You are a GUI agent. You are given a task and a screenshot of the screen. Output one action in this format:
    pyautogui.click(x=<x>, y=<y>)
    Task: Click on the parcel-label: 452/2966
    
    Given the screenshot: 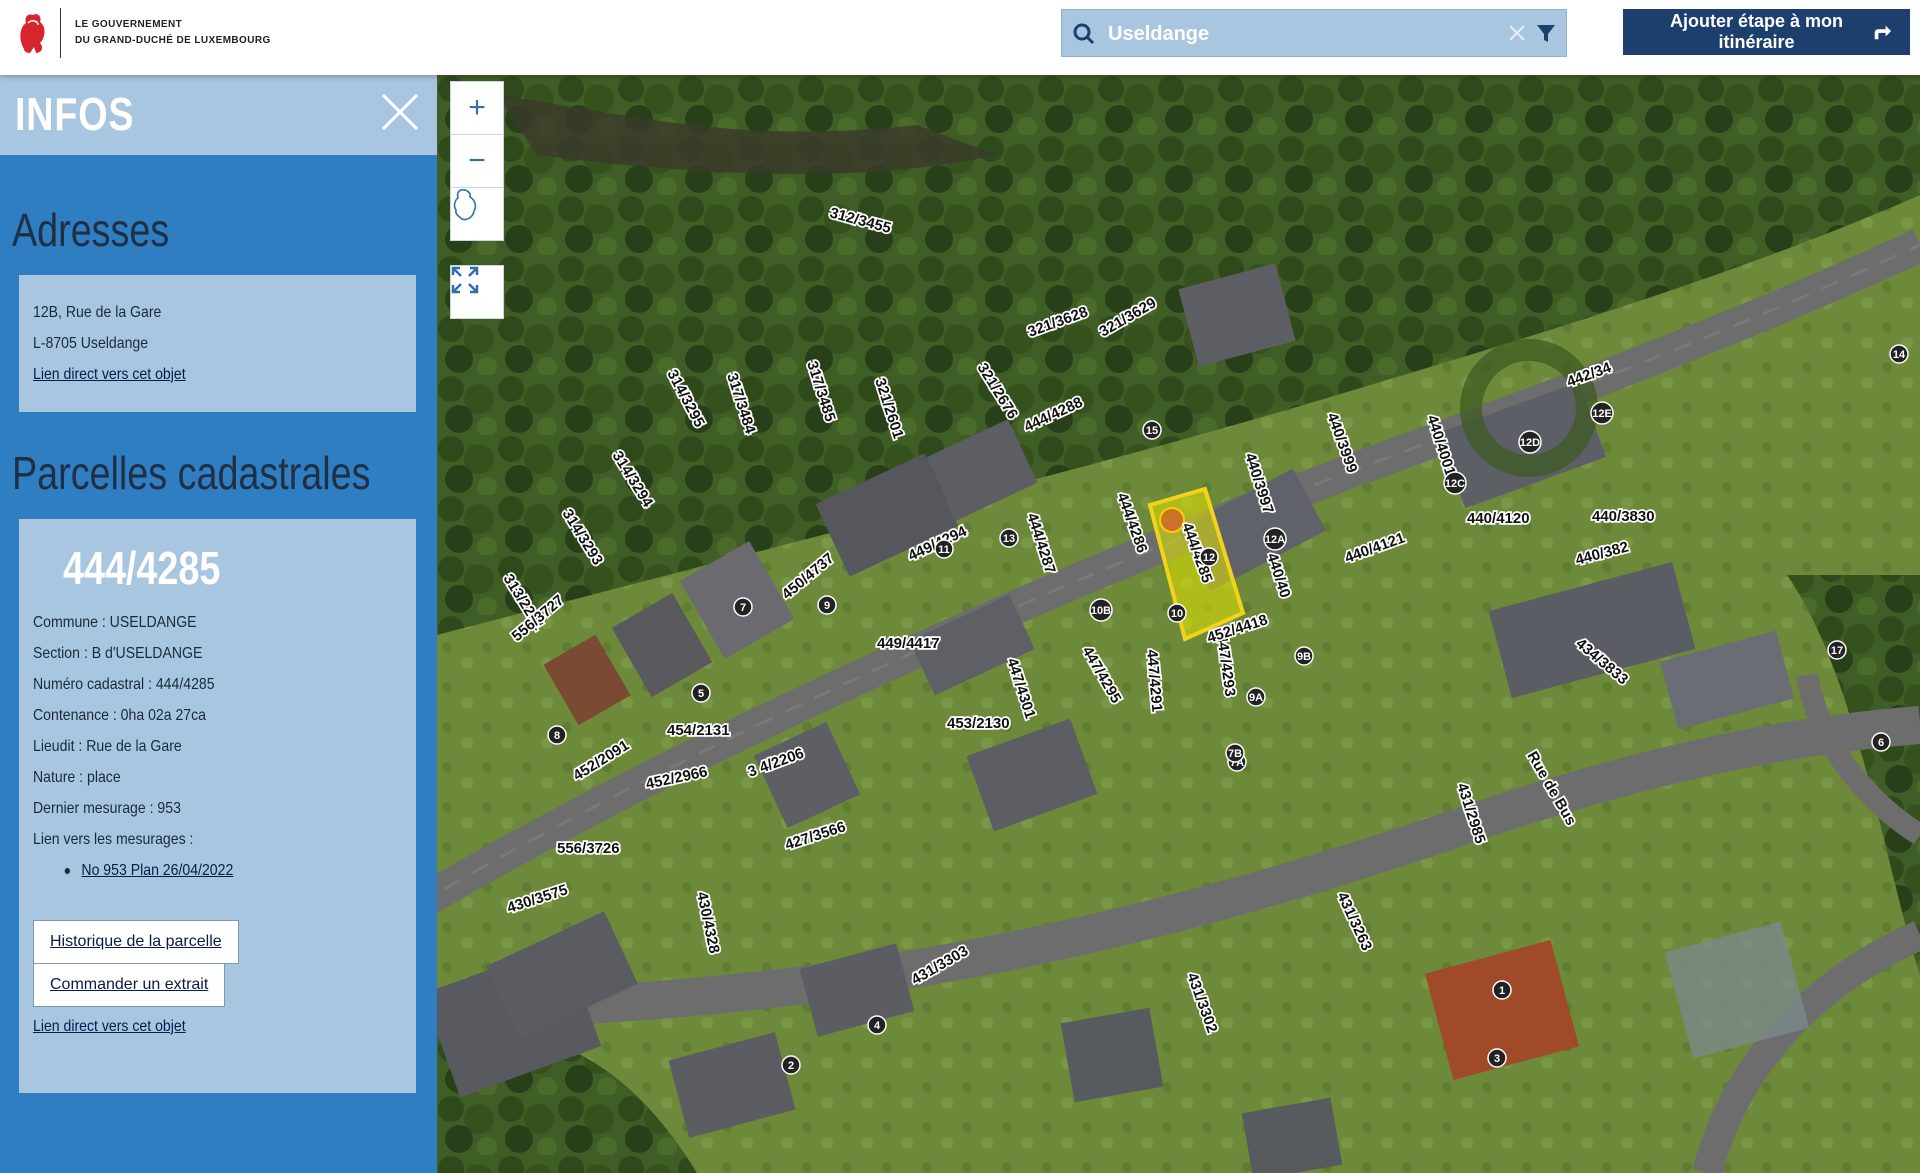 What is the action you would take?
    pyautogui.click(x=676, y=778)
    